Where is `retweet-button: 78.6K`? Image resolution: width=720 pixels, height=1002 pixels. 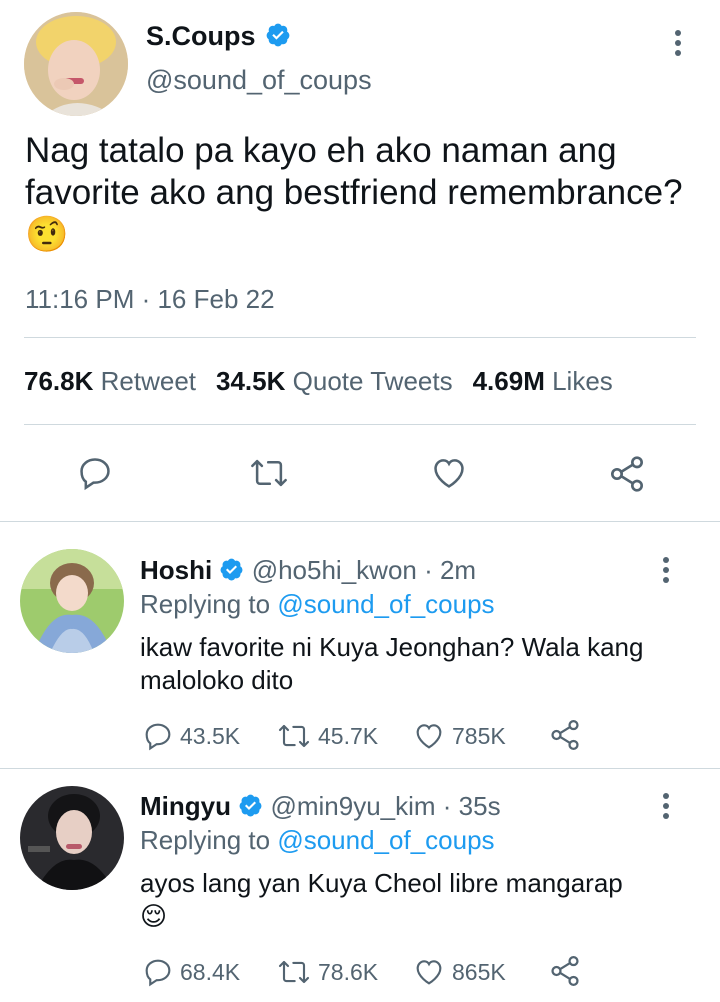
retweet-button: 78.6K is located at coordinates (327, 972).